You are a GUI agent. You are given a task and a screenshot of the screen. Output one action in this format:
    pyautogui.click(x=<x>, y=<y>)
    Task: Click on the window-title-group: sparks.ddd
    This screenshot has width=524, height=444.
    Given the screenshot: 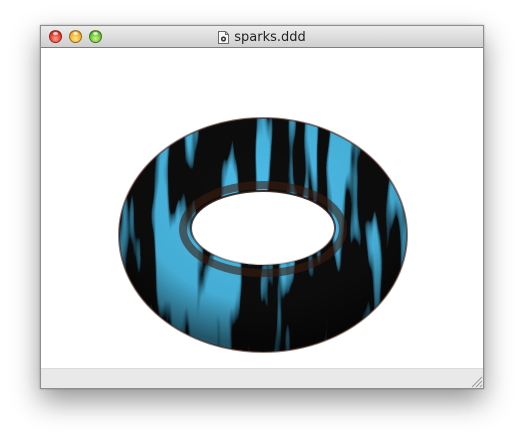 What is the action you would take?
    pyautogui.click(x=262, y=37)
    